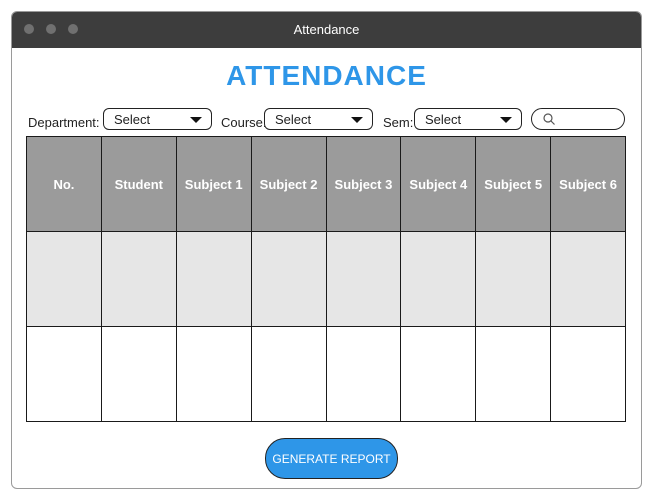 Image resolution: width=652 pixels, height=500 pixels. I want to click on search-icon, so click(549, 119).